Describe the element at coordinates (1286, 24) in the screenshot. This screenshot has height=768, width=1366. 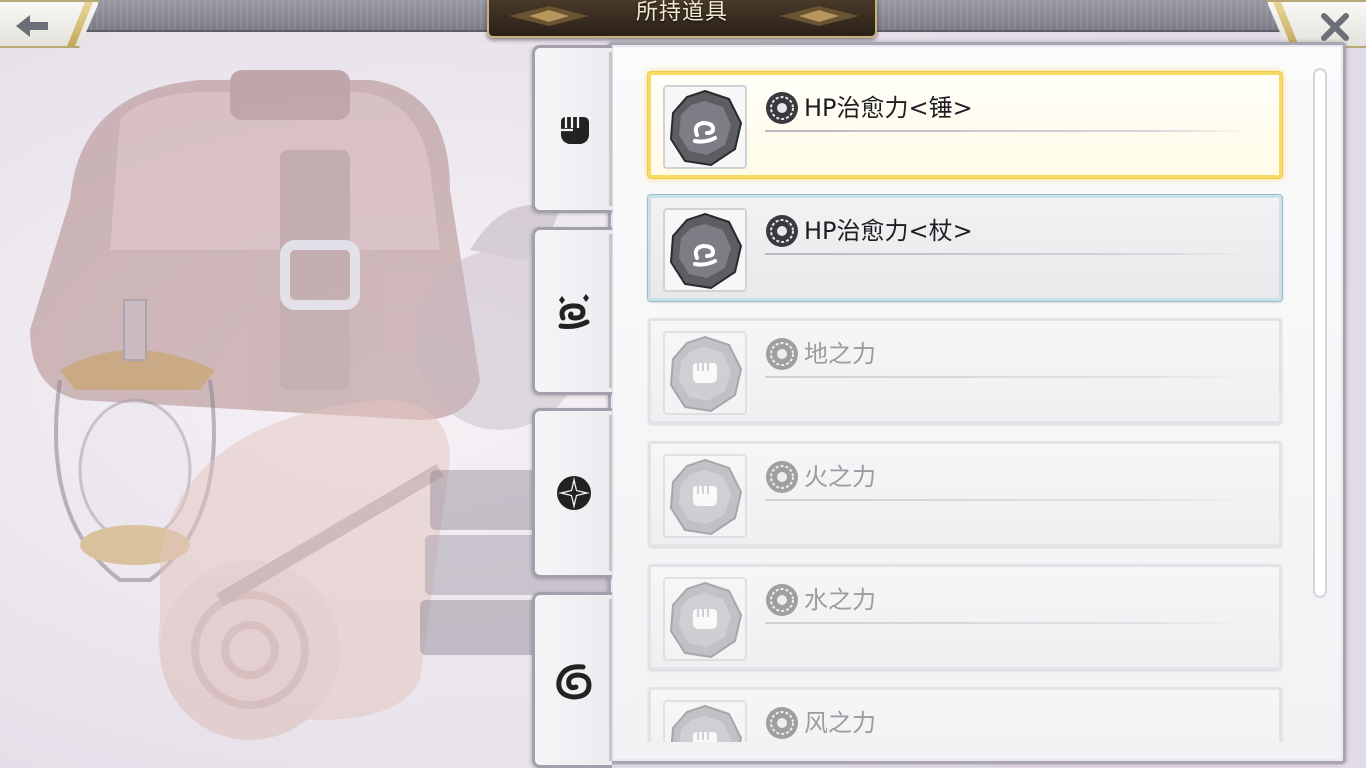
I see `close-button-edge` at that location.